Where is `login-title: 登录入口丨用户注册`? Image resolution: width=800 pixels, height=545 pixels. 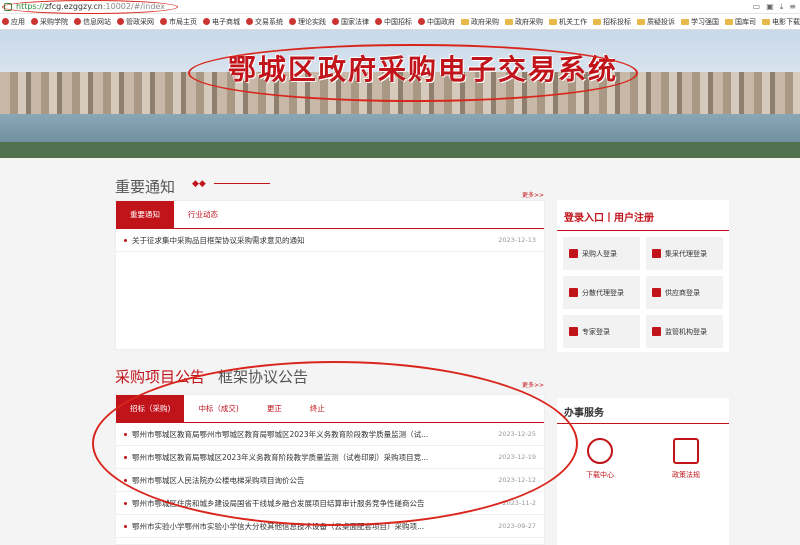 login-title: 登录入口丨用户注册 is located at coordinates (609, 218).